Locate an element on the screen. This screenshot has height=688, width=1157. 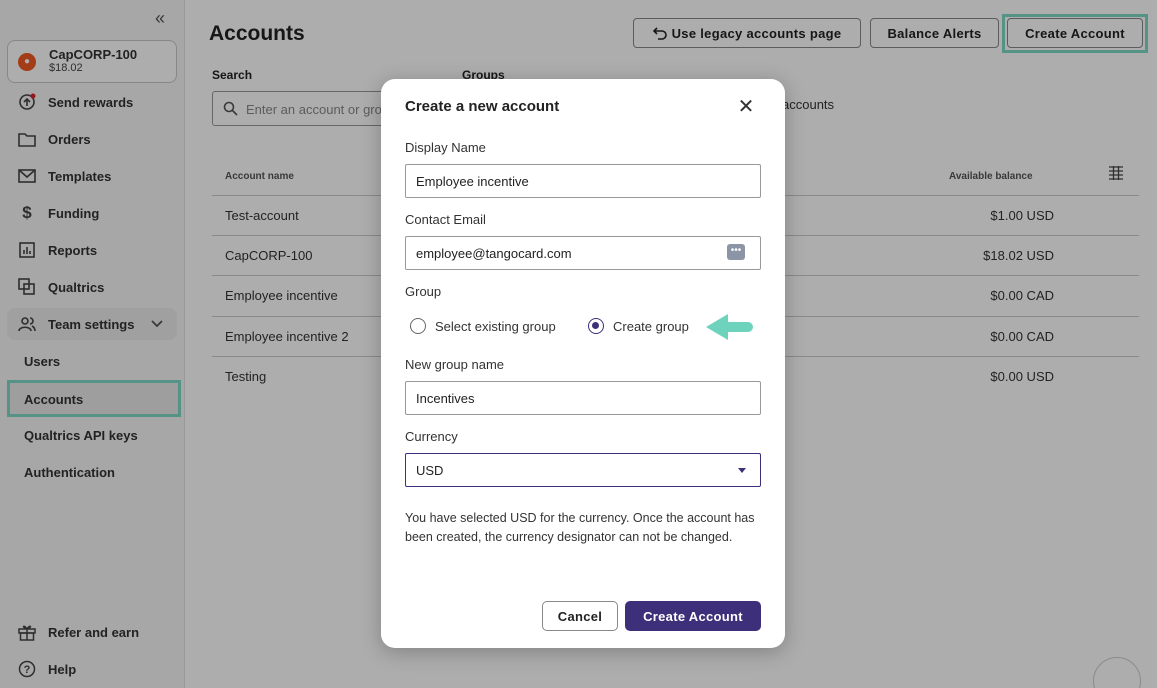
new-group-name-label: New group name is located at coordinates (454, 364).